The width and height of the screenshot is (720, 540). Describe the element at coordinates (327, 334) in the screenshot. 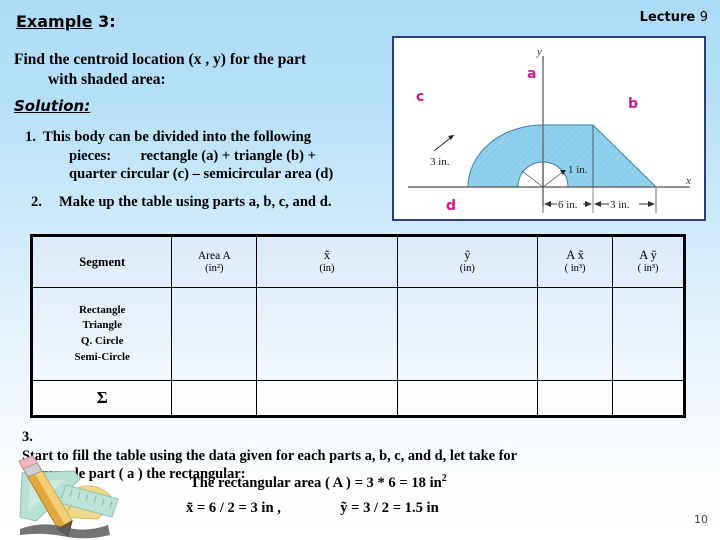

I see `cell-xbar` at that location.